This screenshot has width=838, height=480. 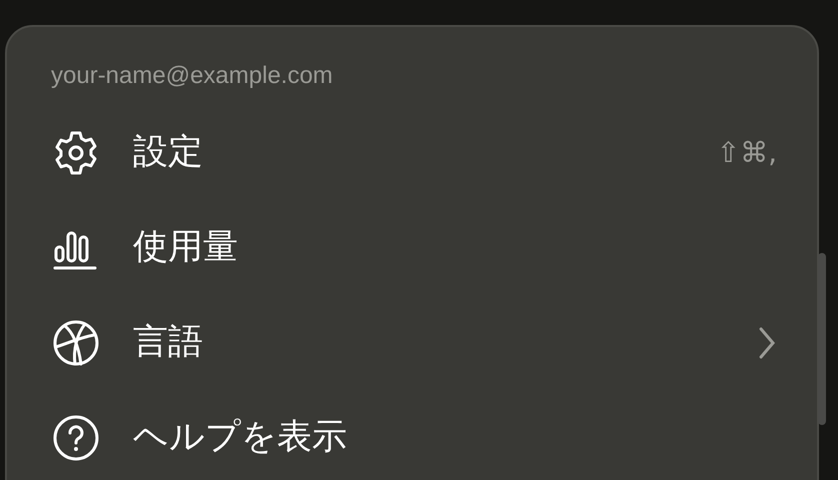 I want to click on account-email: your-name@example.com, so click(x=192, y=76).